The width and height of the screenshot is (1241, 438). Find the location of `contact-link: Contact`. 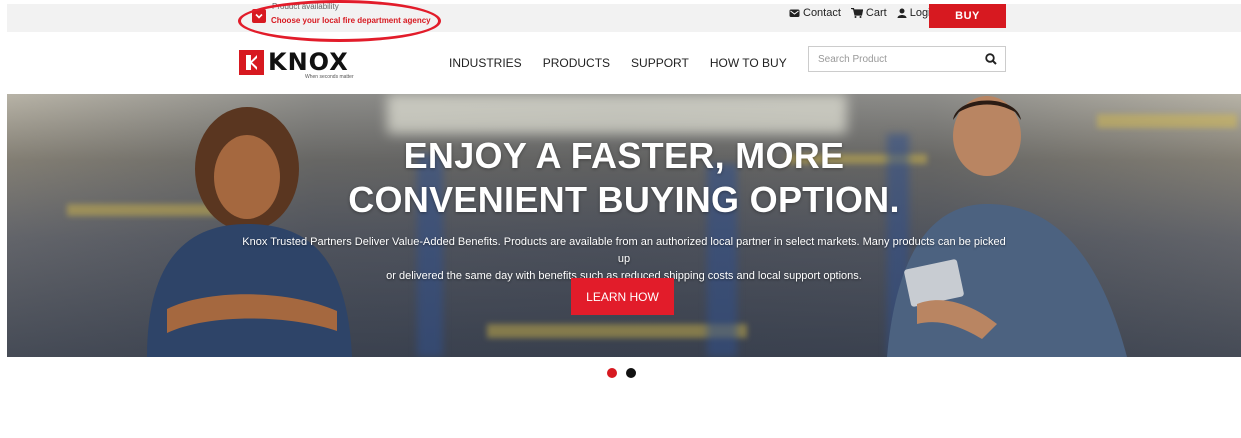

contact-link: Contact is located at coordinates (815, 13).